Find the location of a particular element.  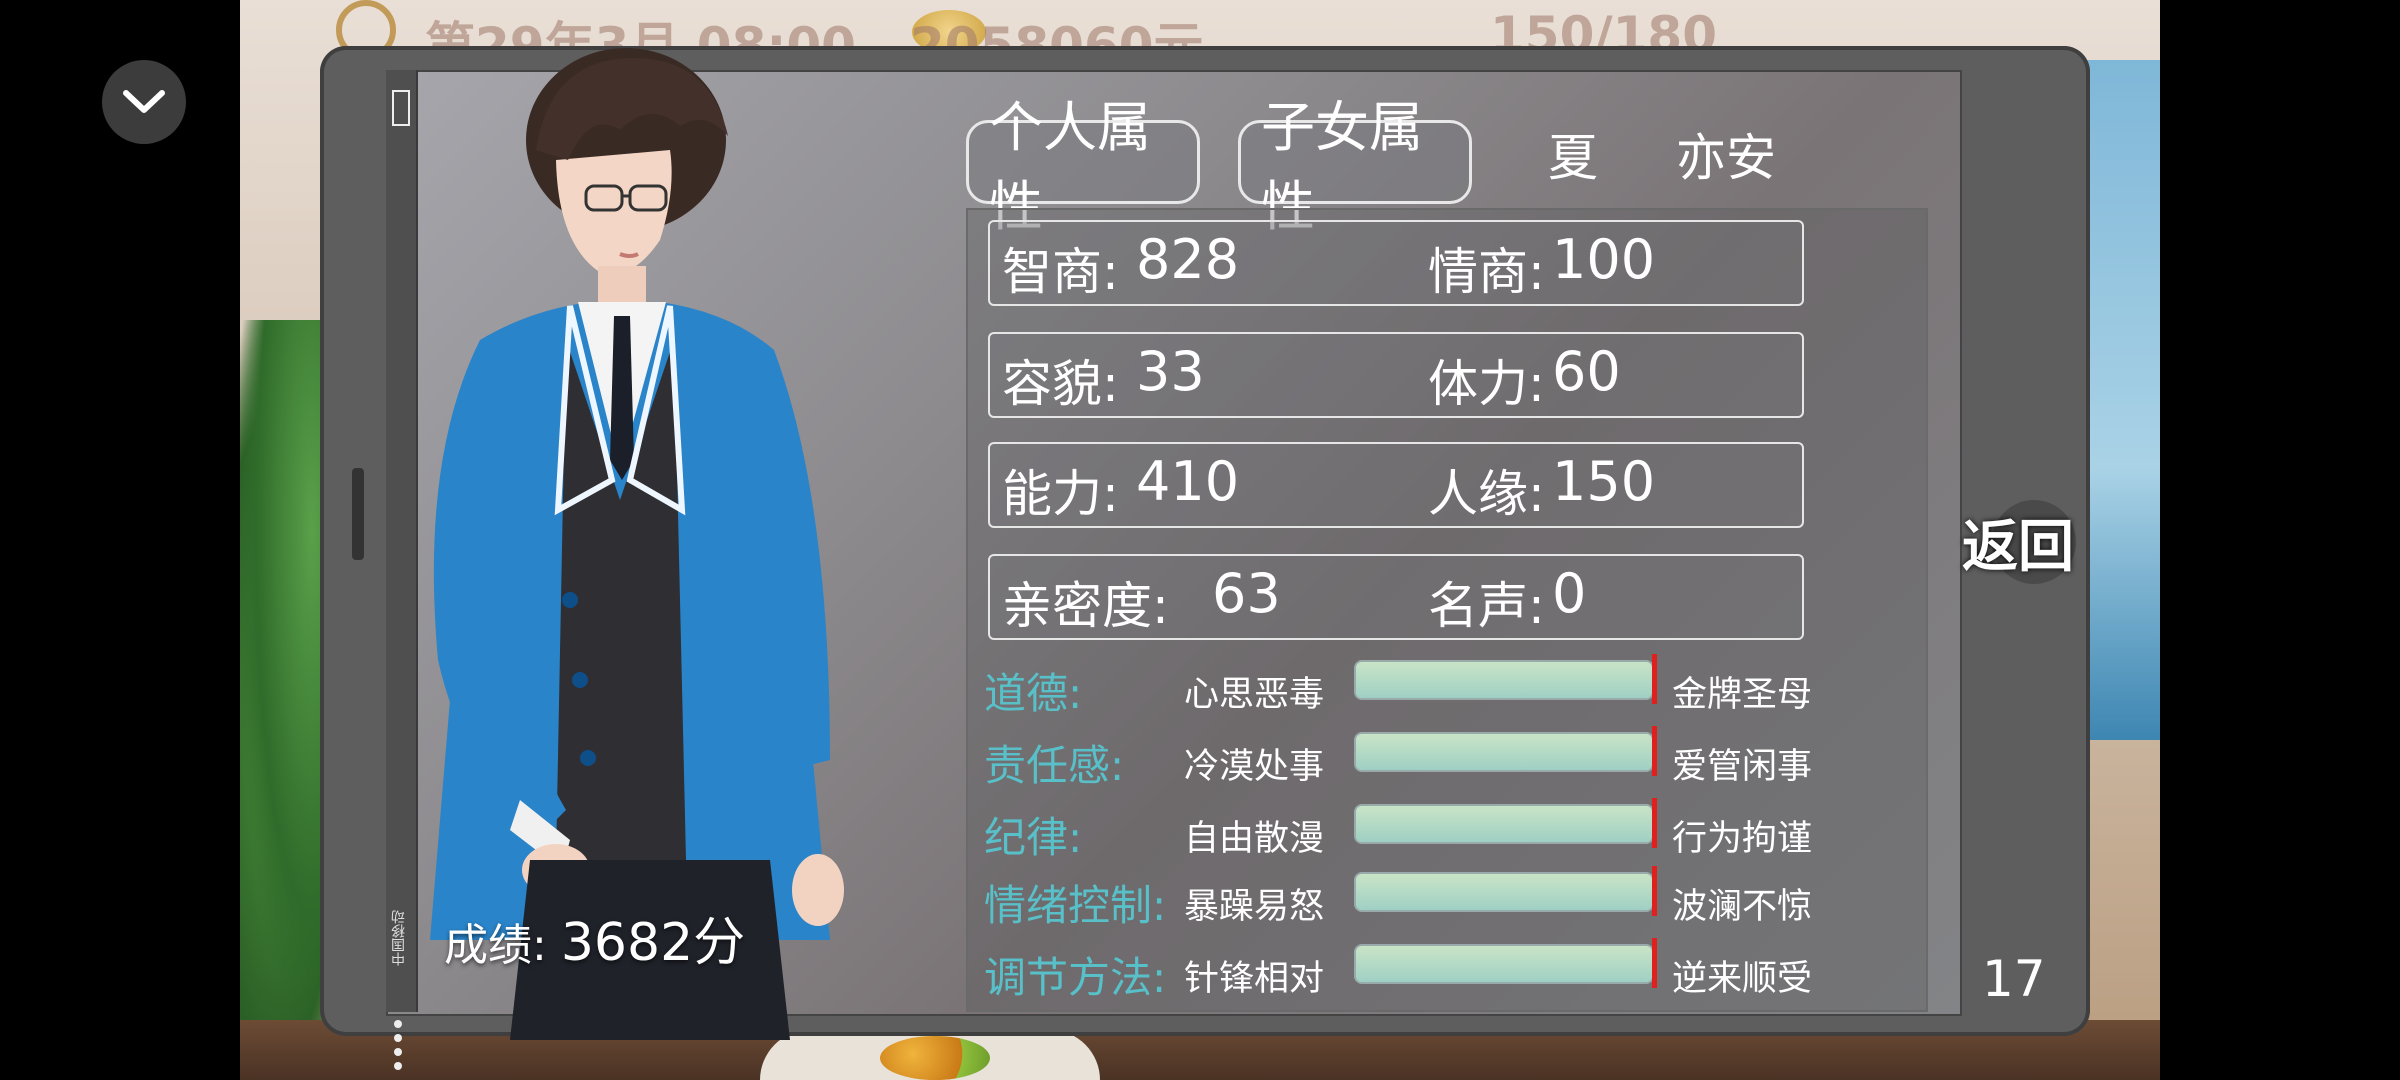

trait-responsibility: 责任感: 冷漠处事 爱管闲事 is located at coordinates (1424, 759).